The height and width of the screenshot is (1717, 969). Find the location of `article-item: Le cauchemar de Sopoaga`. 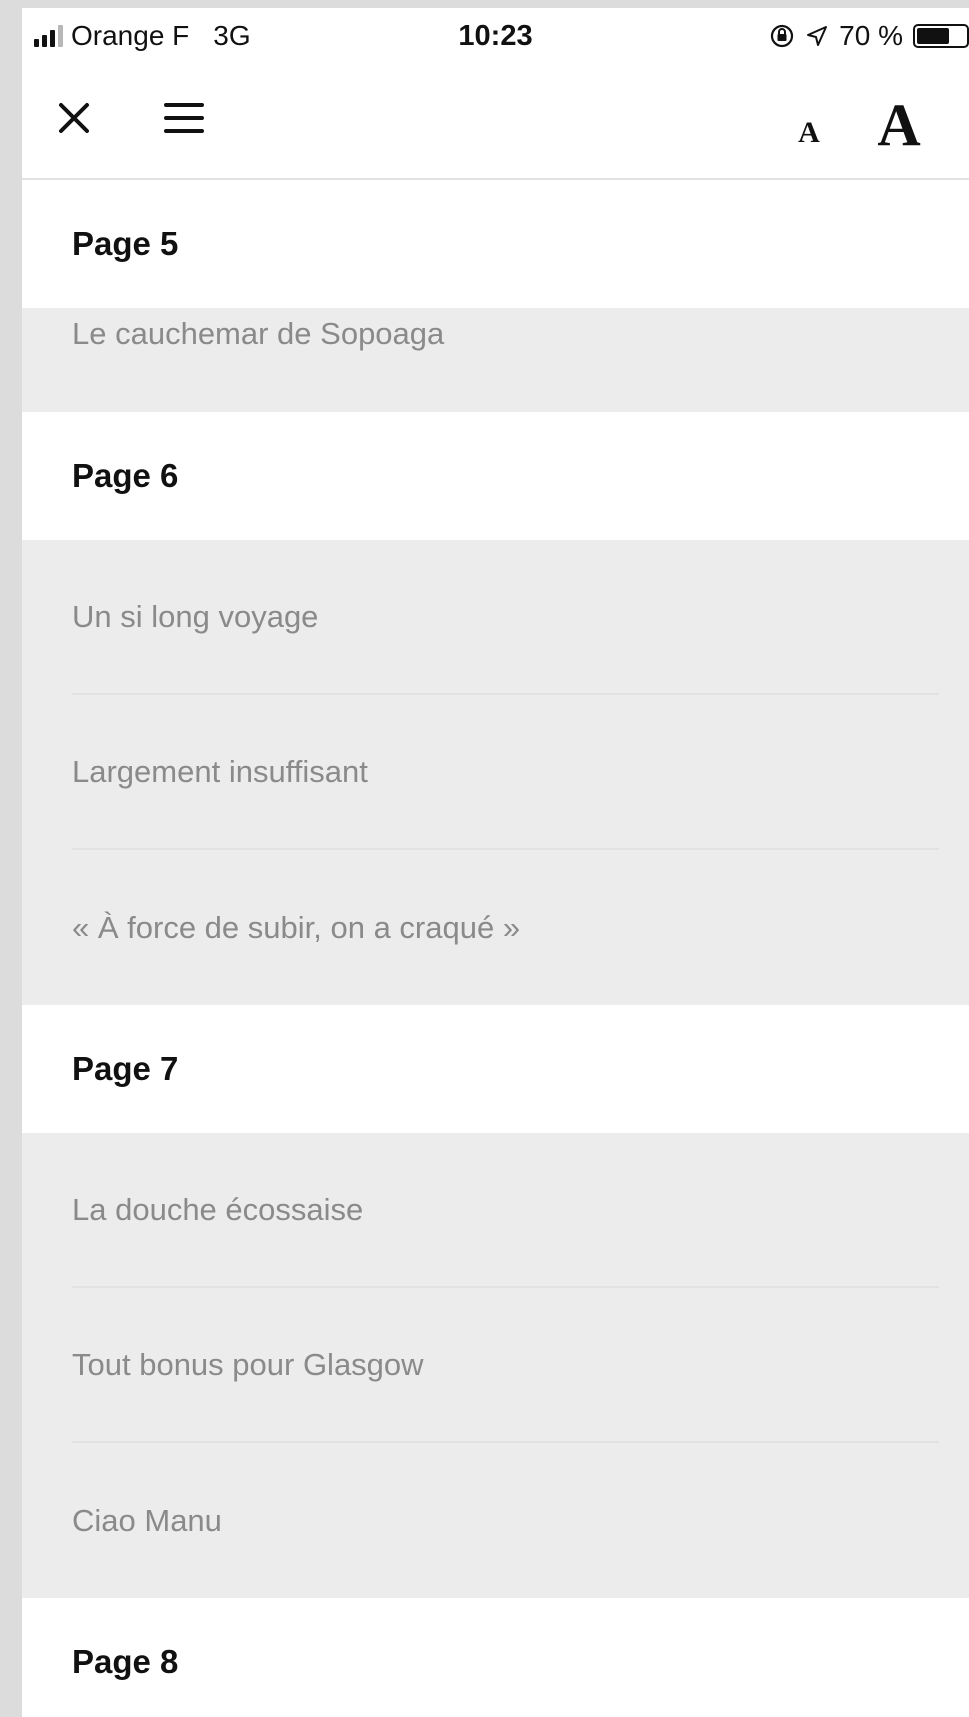

article-item: Le cauchemar de Sopoaga is located at coordinates (505, 360).